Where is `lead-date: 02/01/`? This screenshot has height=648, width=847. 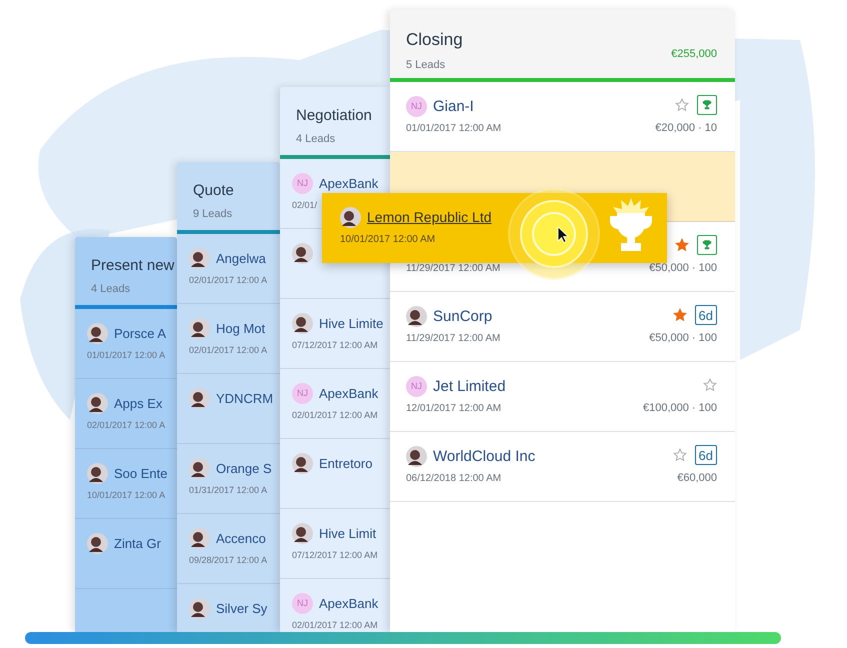 lead-date: 02/01/ is located at coordinates (305, 205).